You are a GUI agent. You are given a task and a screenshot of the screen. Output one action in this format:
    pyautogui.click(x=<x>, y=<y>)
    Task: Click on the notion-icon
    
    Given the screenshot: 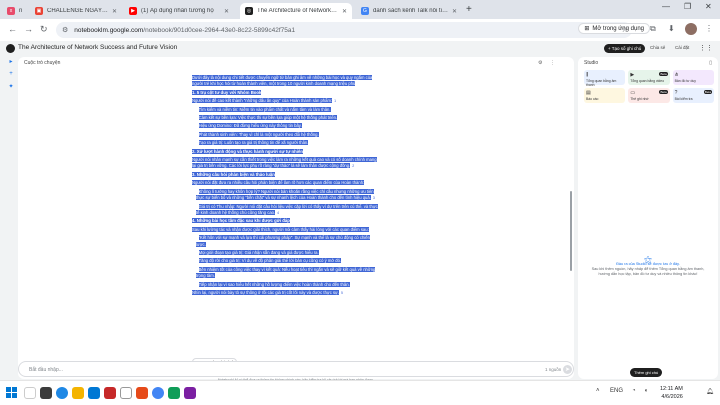 What is the action you would take?
    pyautogui.click(x=126, y=393)
    